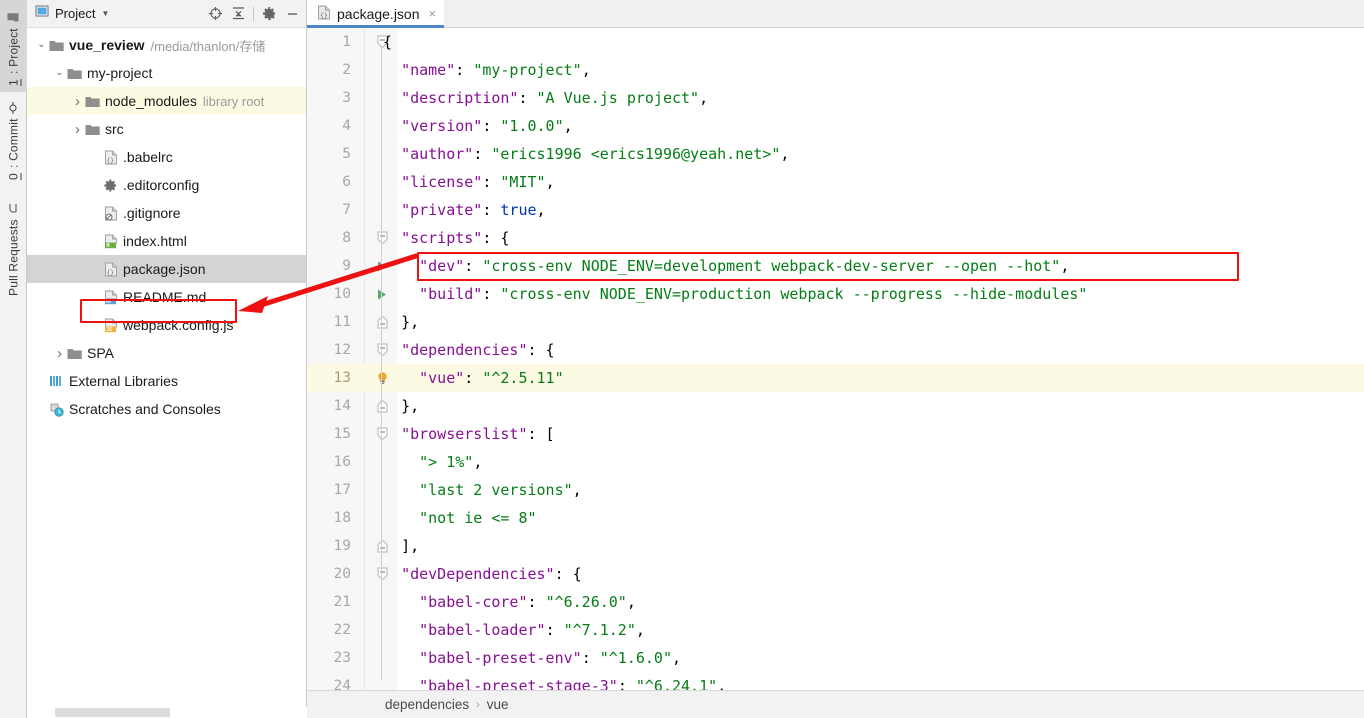 The width and height of the screenshot is (1364, 718). What do you see at coordinates (835, 98) in the screenshot?
I see `code-line-3: 3 "description": "A Vue.js project",` at bounding box center [835, 98].